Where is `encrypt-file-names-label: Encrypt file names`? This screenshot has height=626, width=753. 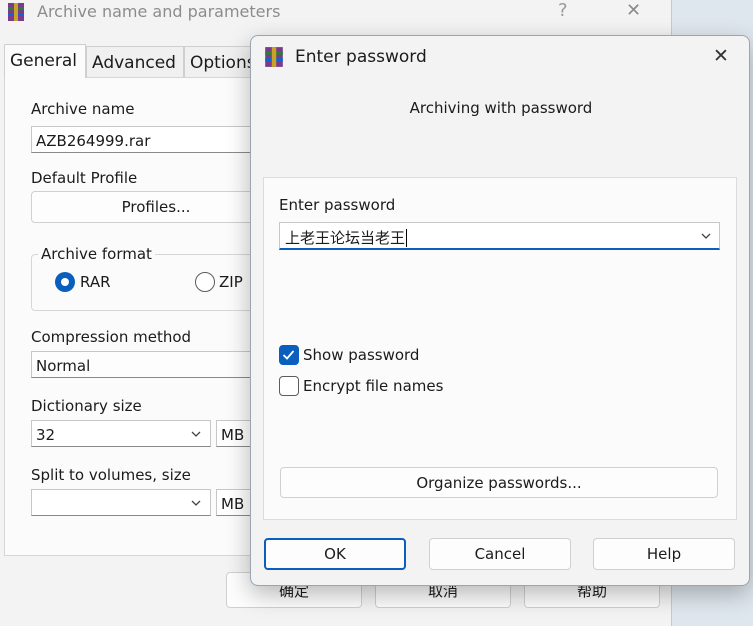 encrypt-file-names-label: Encrypt file names is located at coordinates (373, 386).